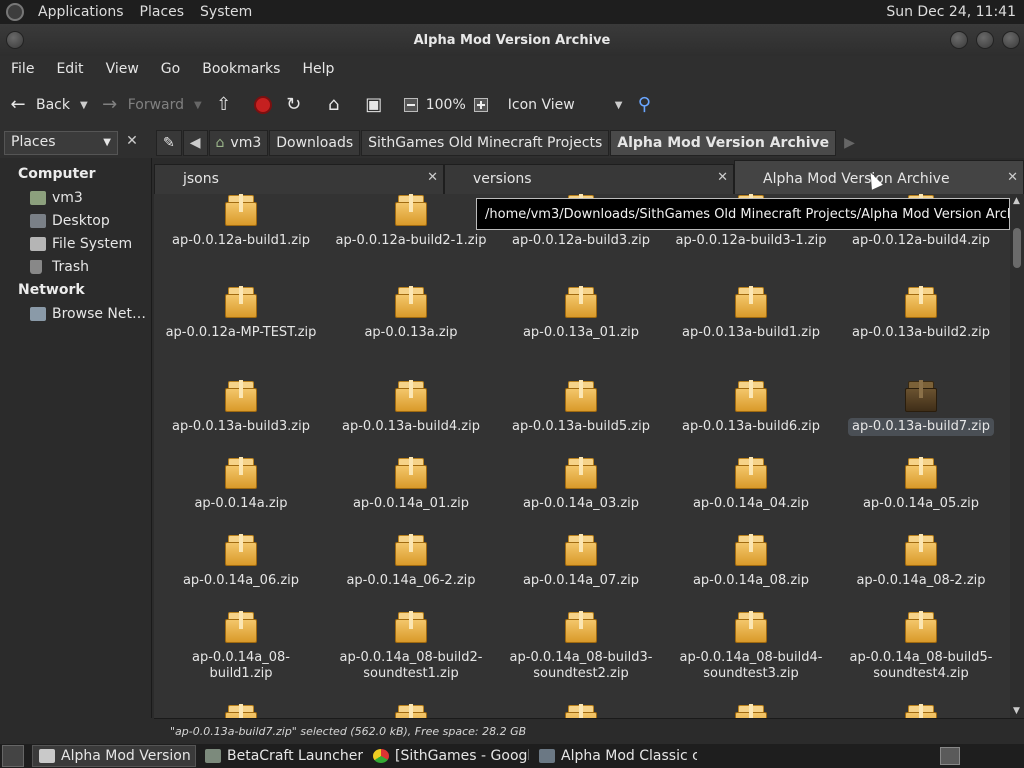 The height and width of the screenshot is (768, 1024). I want to click on breadcrumb-downloads: Downloads, so click(315, 143).